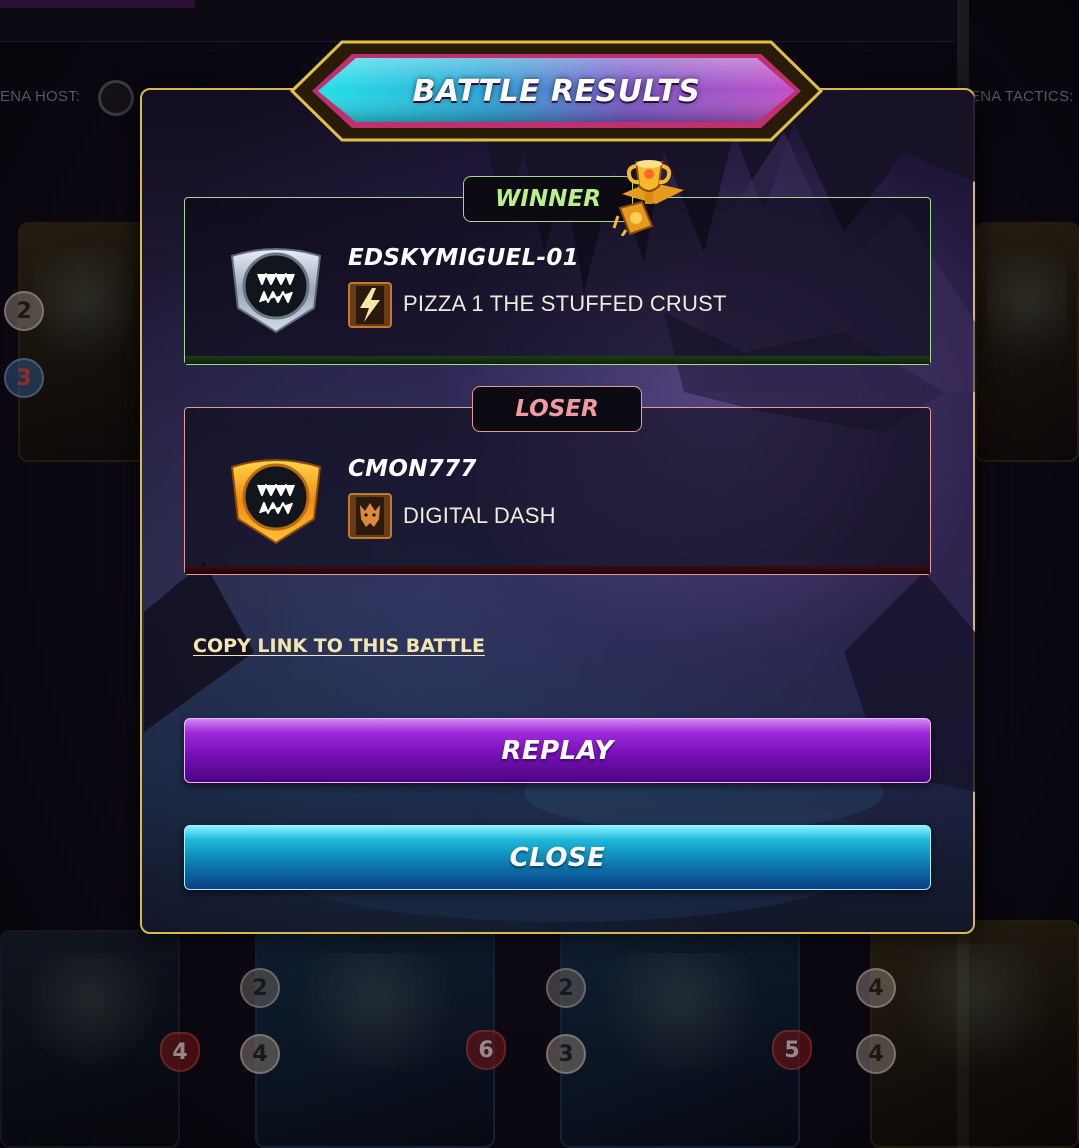 This screenshot has width=1079, height=1148. I want to click on health-stat: 6, so click(486, 1050).